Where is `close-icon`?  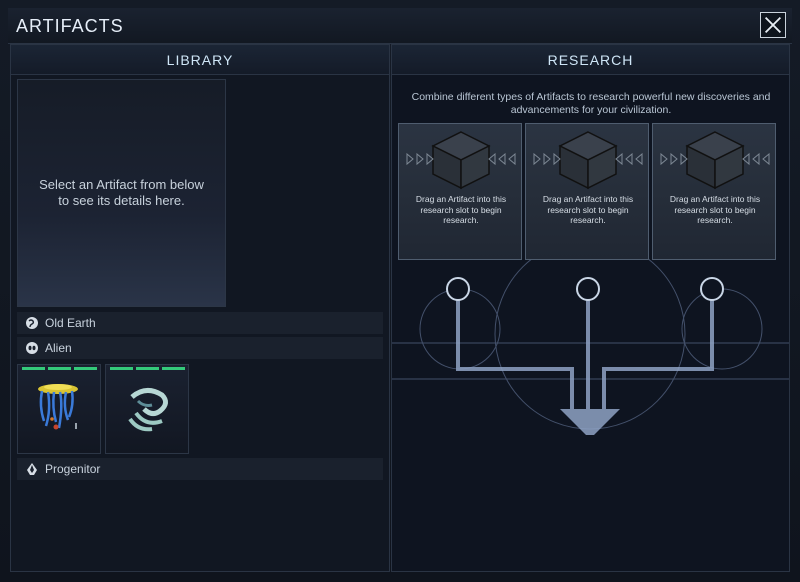
close-icon is located at coordinates (773, 25).